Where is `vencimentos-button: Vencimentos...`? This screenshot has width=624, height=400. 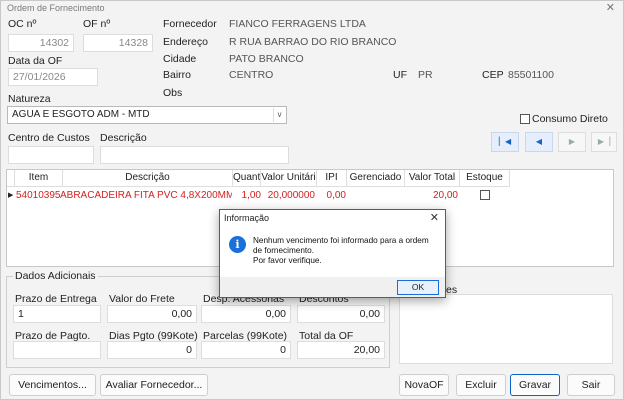 vencimentos-button: Vencimentos... is located at coordinates (52, 385).